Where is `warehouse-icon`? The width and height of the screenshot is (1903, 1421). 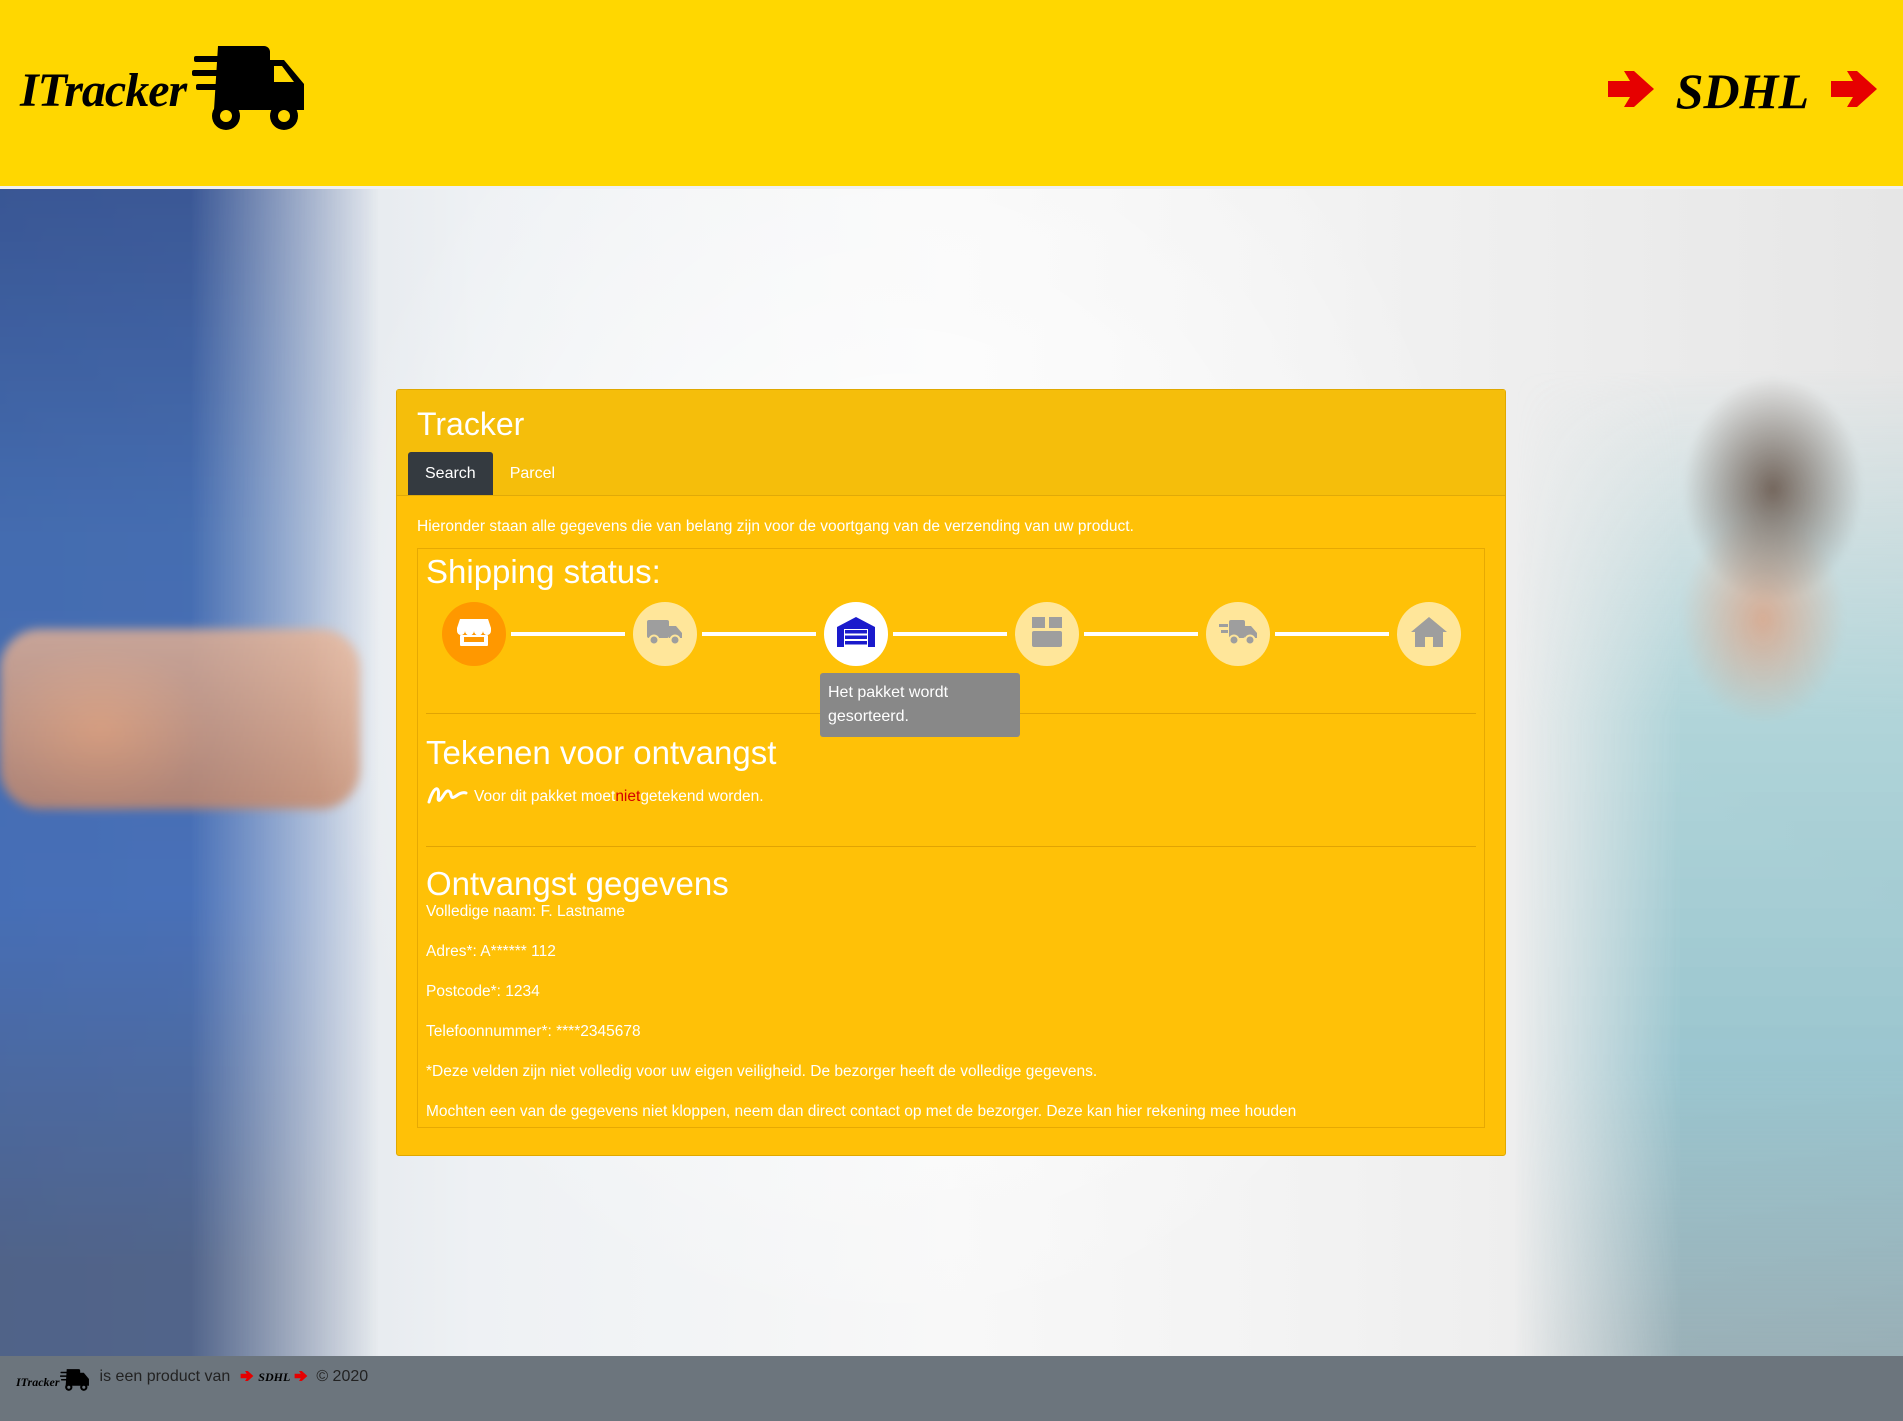
warehouse-icon is located at coordinates (856, 634).